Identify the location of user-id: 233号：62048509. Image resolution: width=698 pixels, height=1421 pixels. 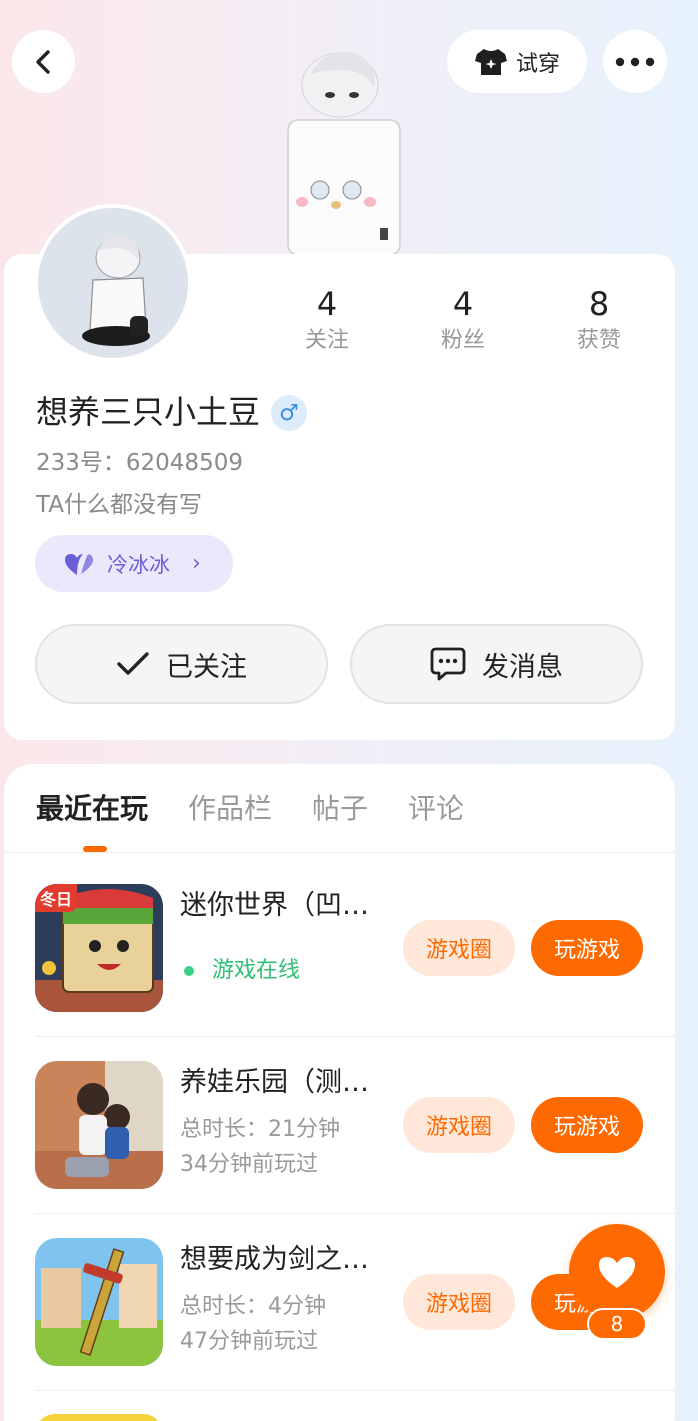
(139, 463).